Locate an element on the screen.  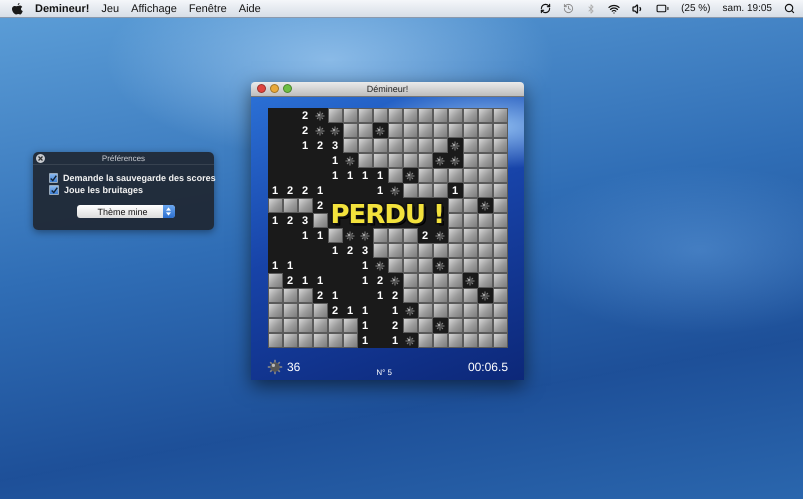
checkbox is located at coordinates (54, 190).